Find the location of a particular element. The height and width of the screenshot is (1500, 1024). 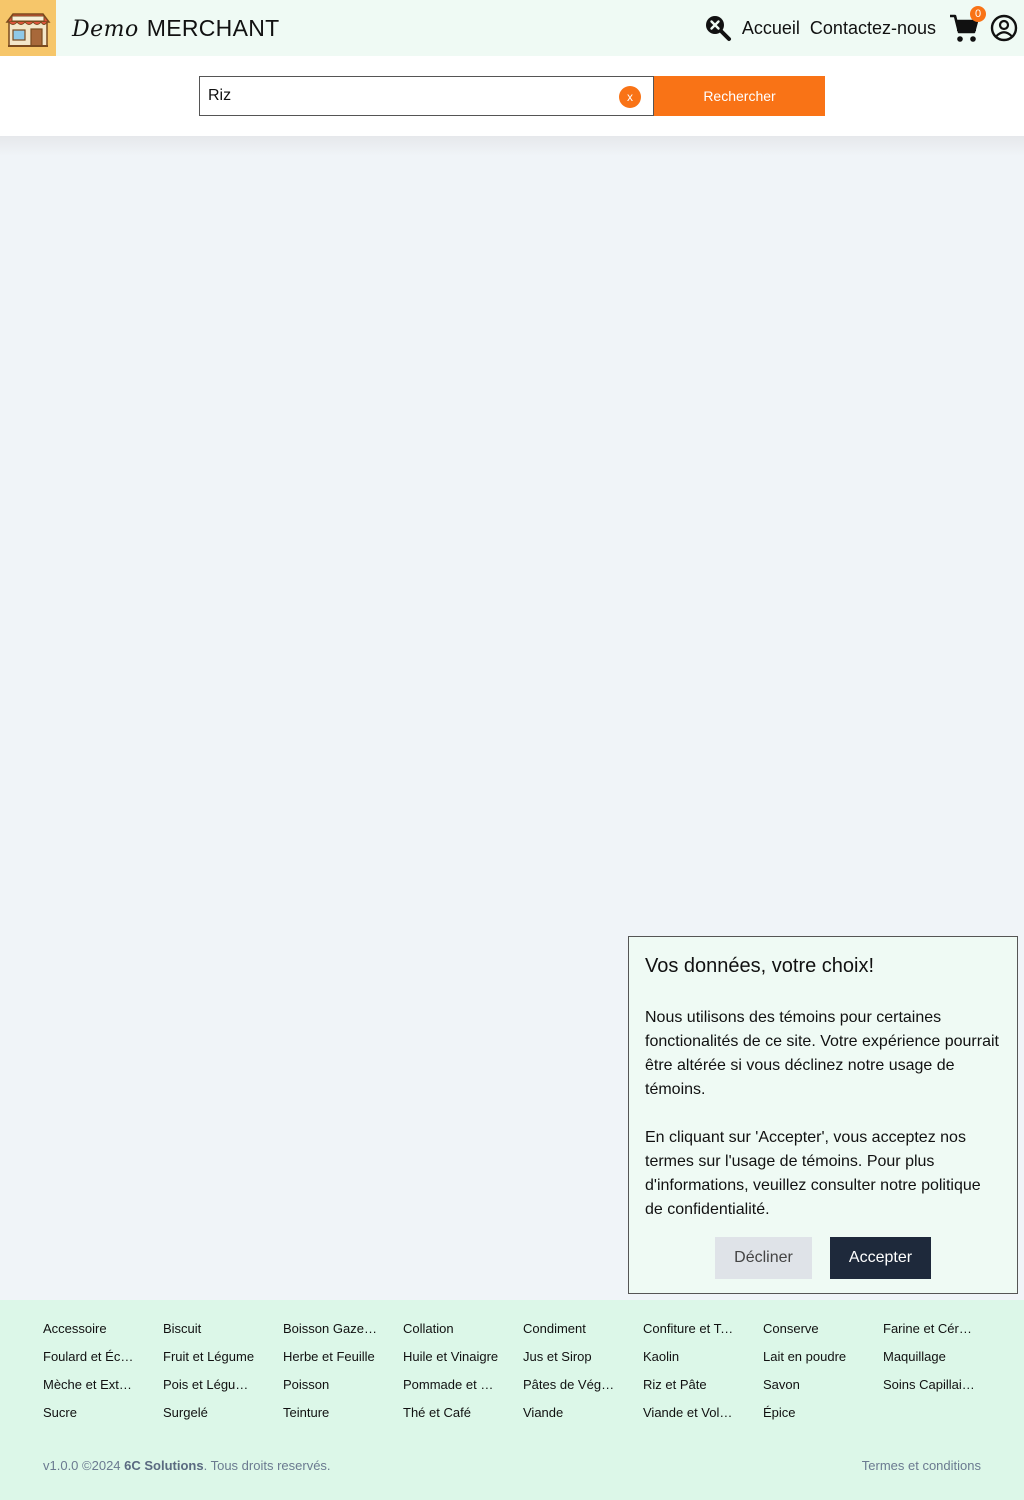

footer-category-link: Pois et Légumineuse is located at coordinates (211, 1385).